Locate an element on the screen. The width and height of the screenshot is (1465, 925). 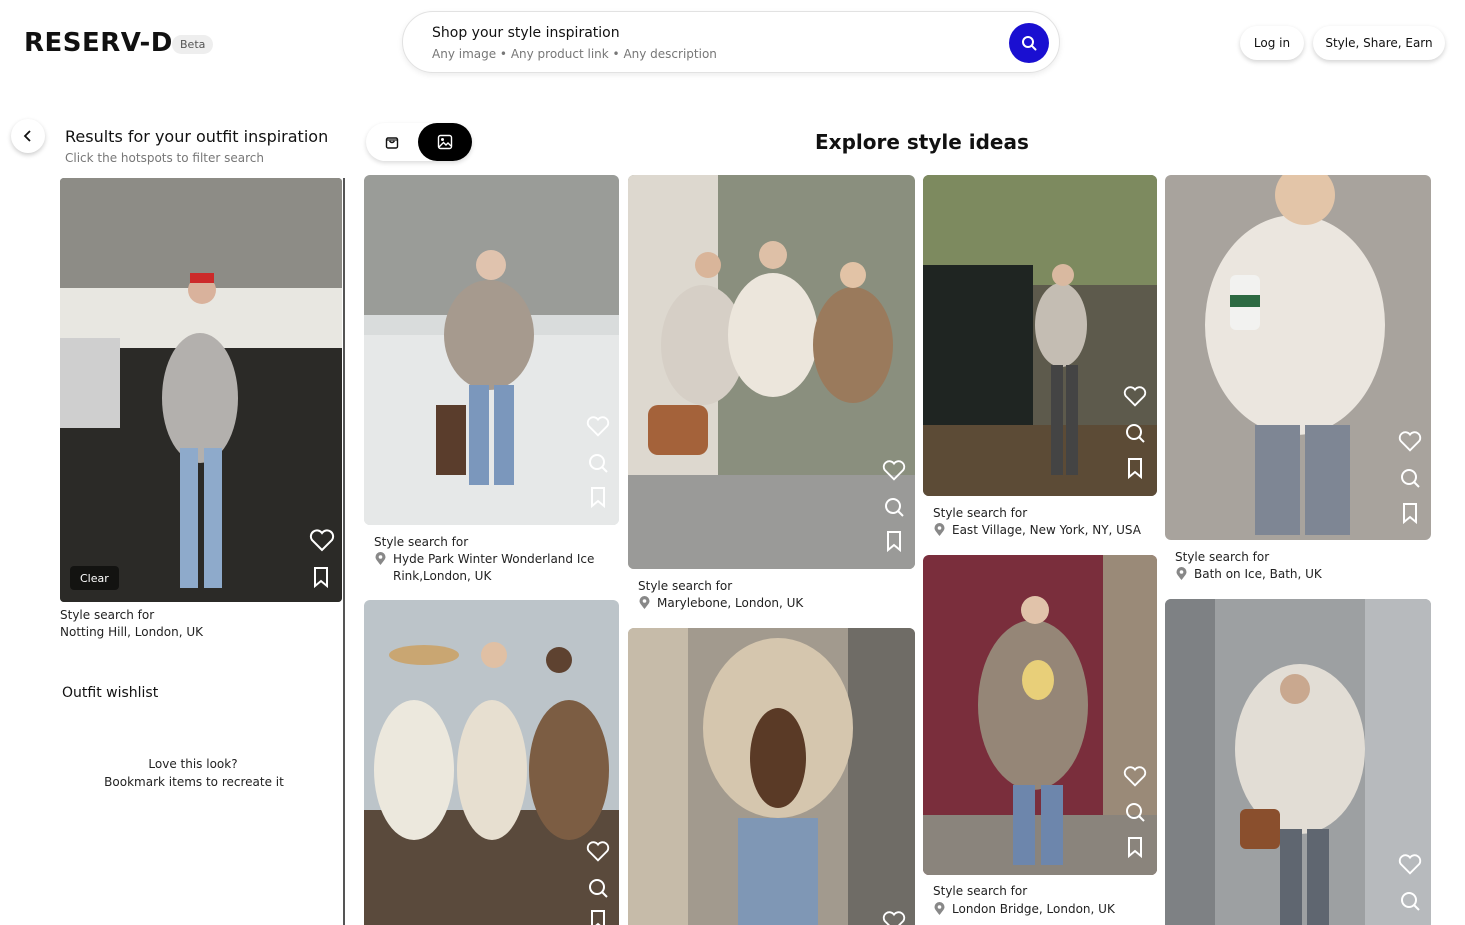
inspiration-image is located at coordinates (201, 390).